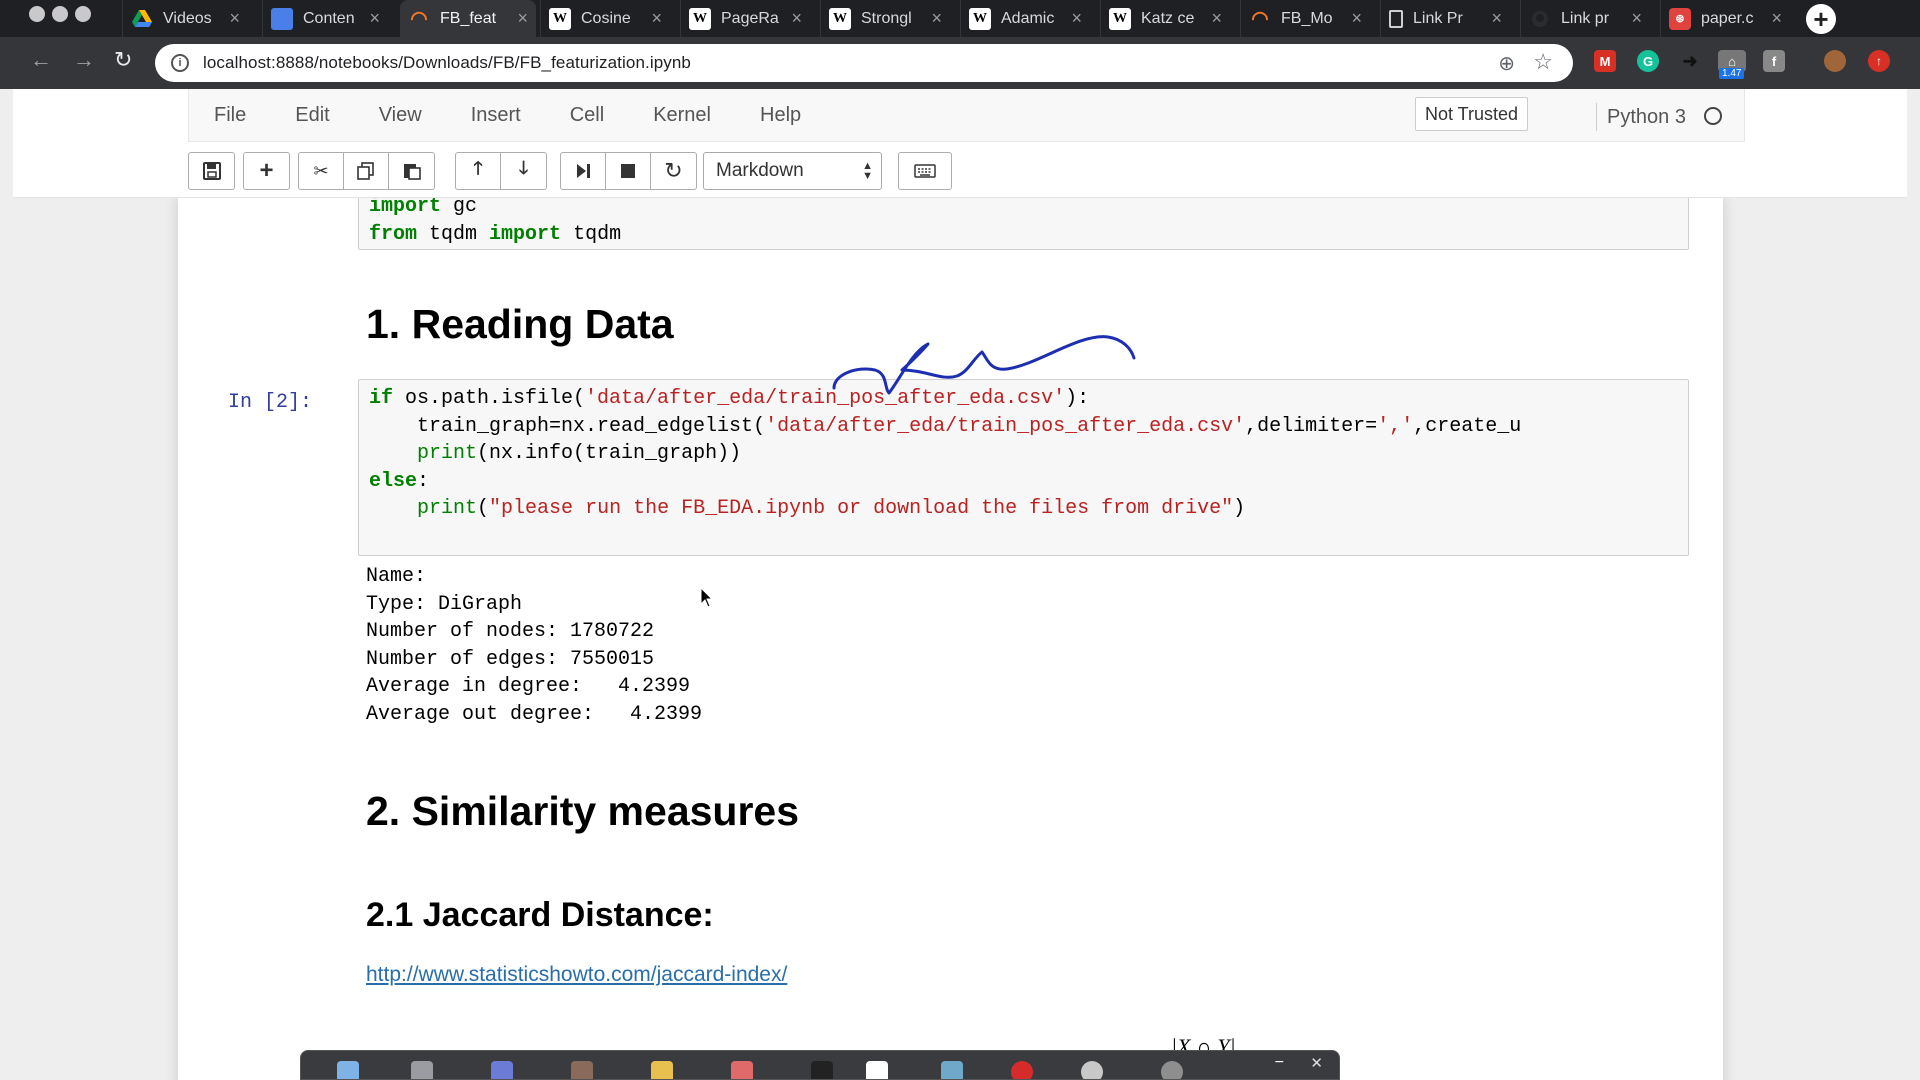 The image size is (1920, 1080). I want to click on window-minimize-button, so click(60, 14).